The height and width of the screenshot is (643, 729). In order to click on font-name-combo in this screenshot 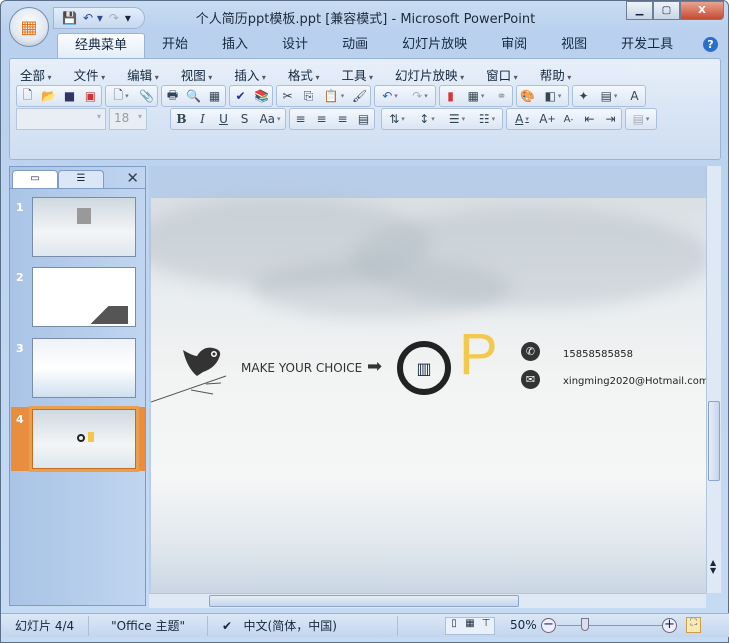, I will do `click(61, 119)`.